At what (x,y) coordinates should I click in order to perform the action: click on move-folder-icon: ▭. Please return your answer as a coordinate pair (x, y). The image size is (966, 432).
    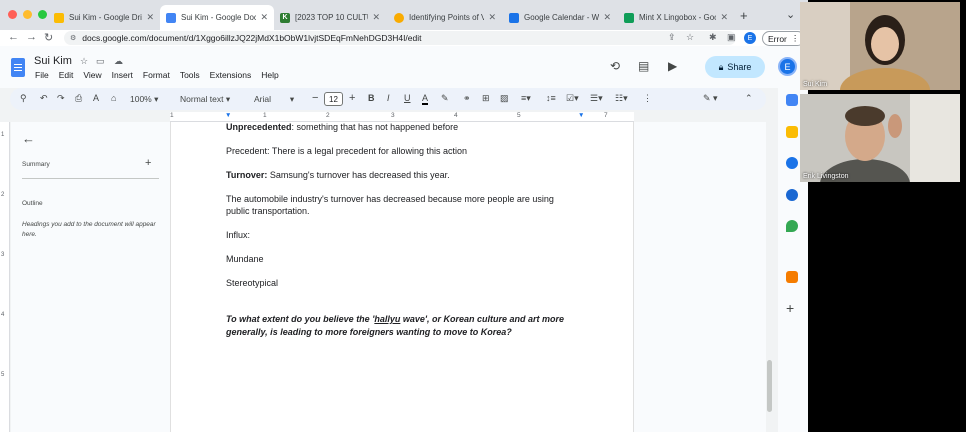
    Looking at the image, I should click on (100, 61).